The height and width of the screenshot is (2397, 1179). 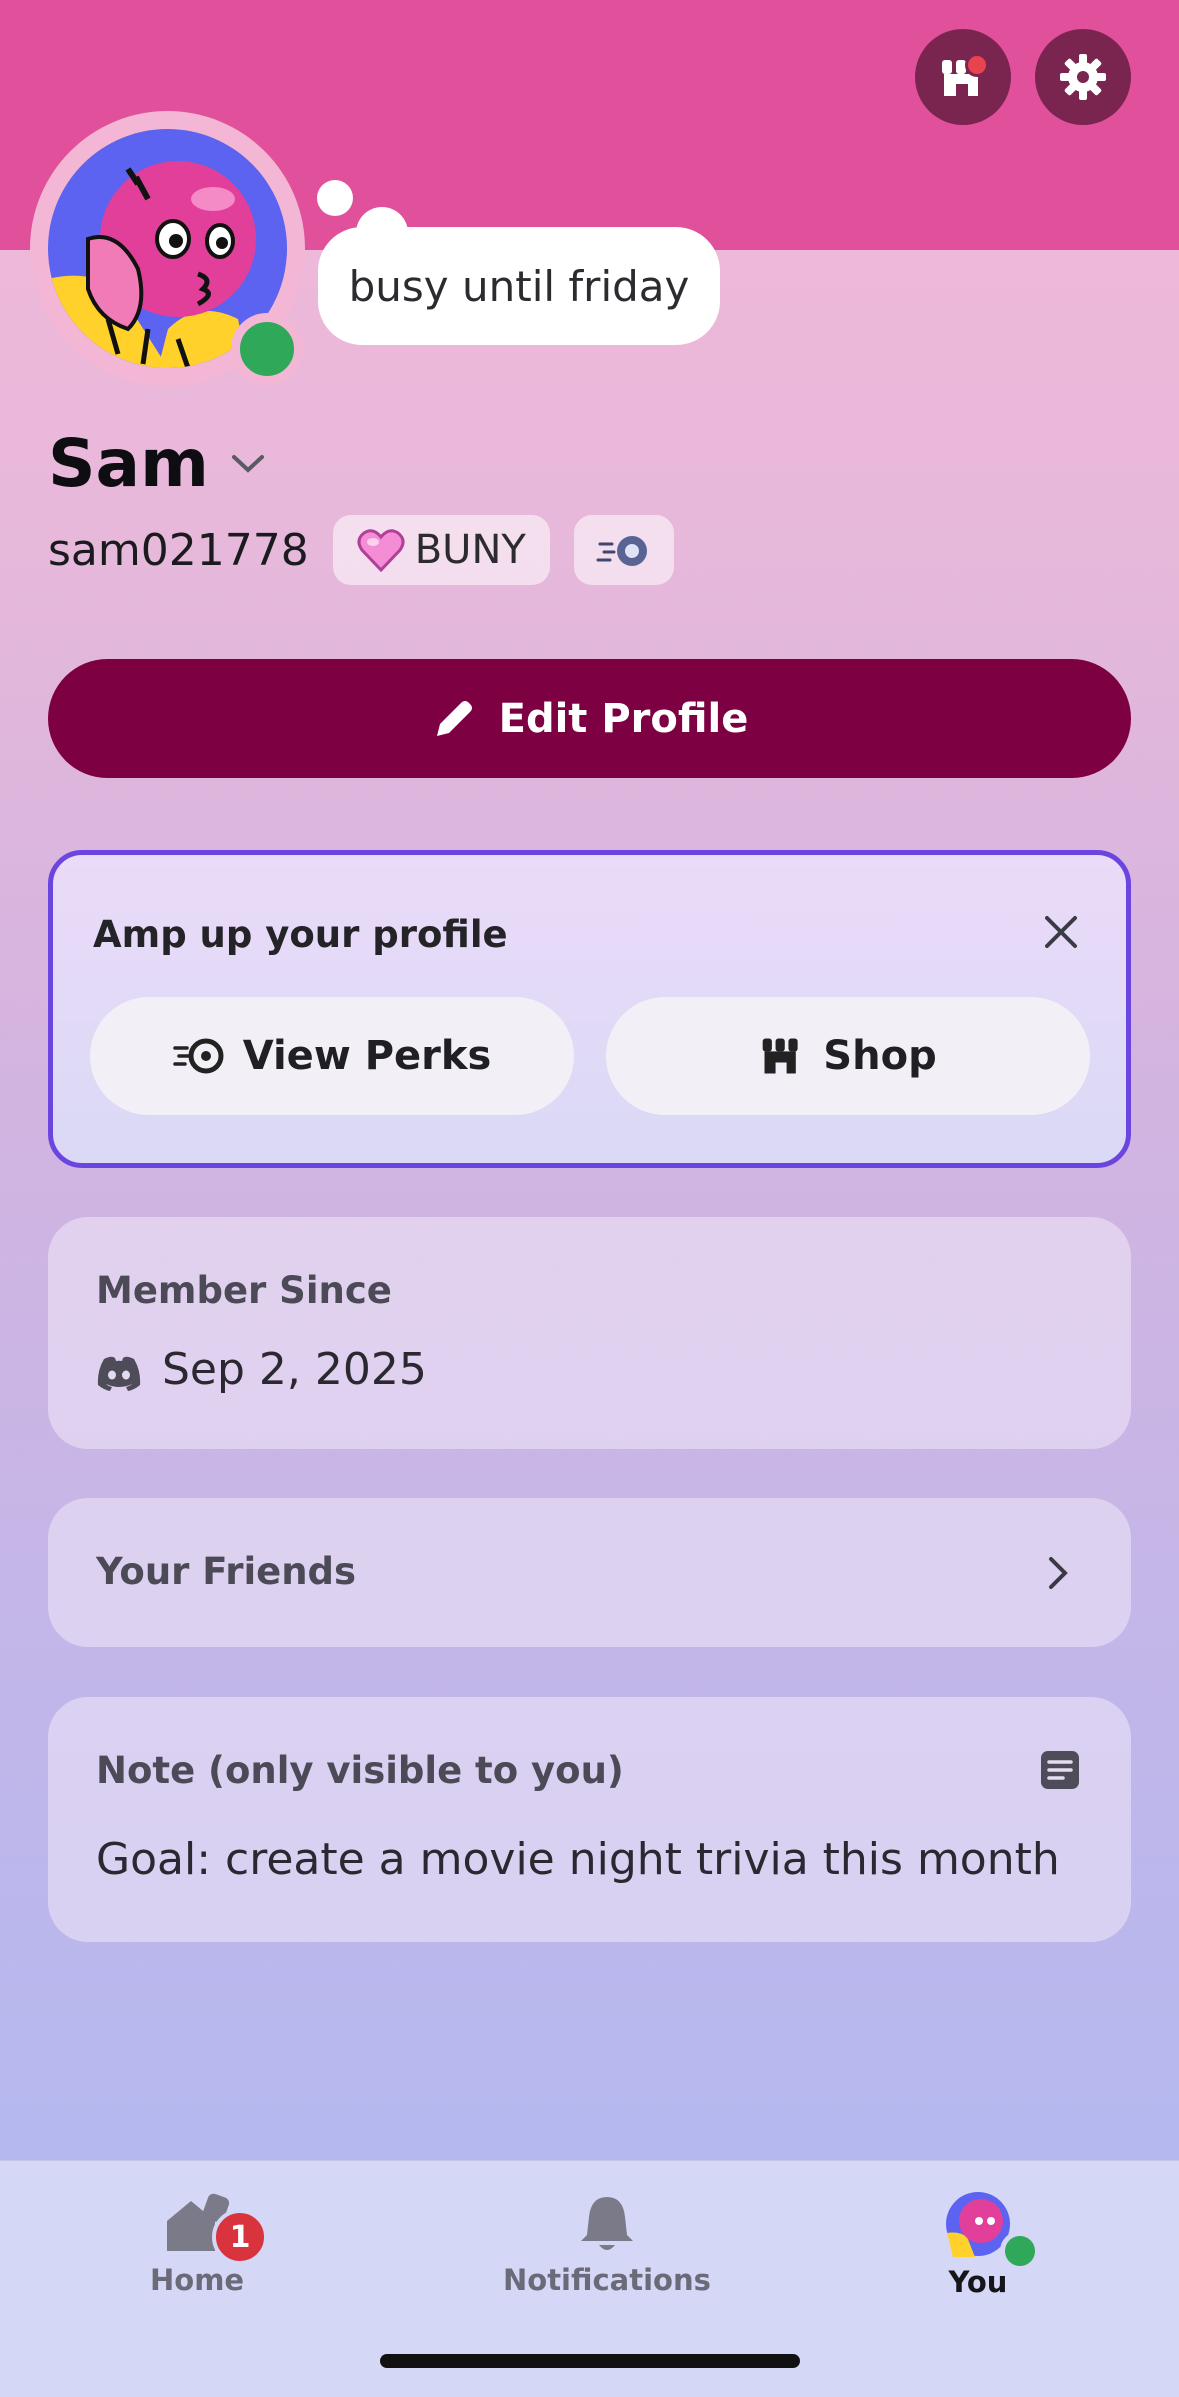 I want to click on view-perks-label: View Perks, so click(x=367, y=1056).